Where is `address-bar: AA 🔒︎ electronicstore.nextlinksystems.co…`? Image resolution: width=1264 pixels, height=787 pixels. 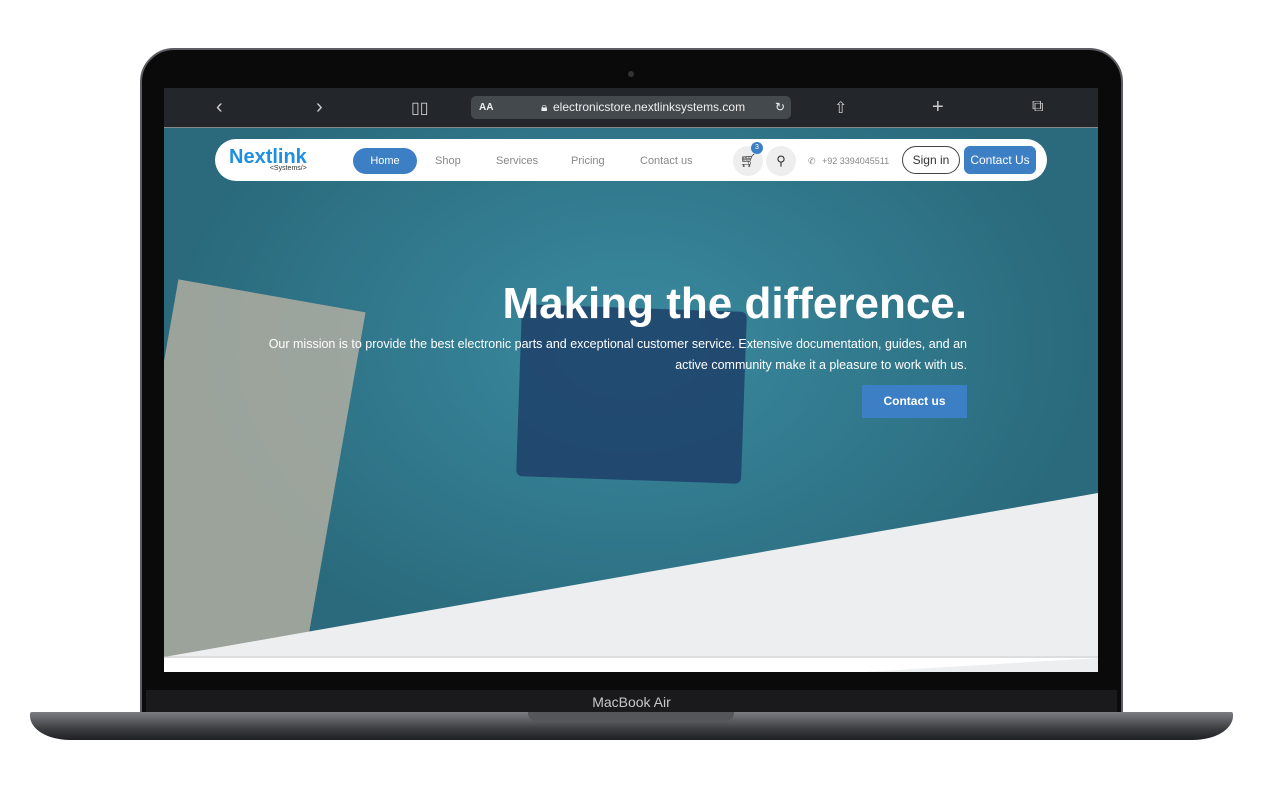
address-bar: AA 🔒︎ electronicstore.nextlinksystems.co… is located at coordinates (631, 107).